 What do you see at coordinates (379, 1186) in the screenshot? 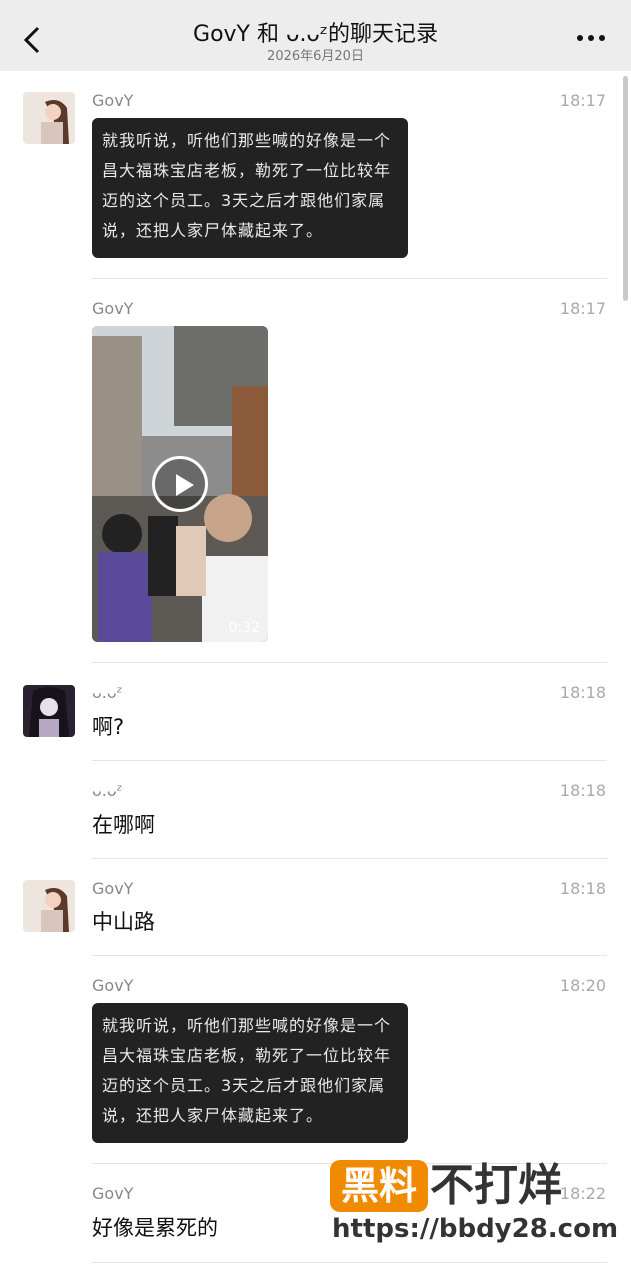
I see `watermark-badge: 黑料` at bounding box center [379, 1186].